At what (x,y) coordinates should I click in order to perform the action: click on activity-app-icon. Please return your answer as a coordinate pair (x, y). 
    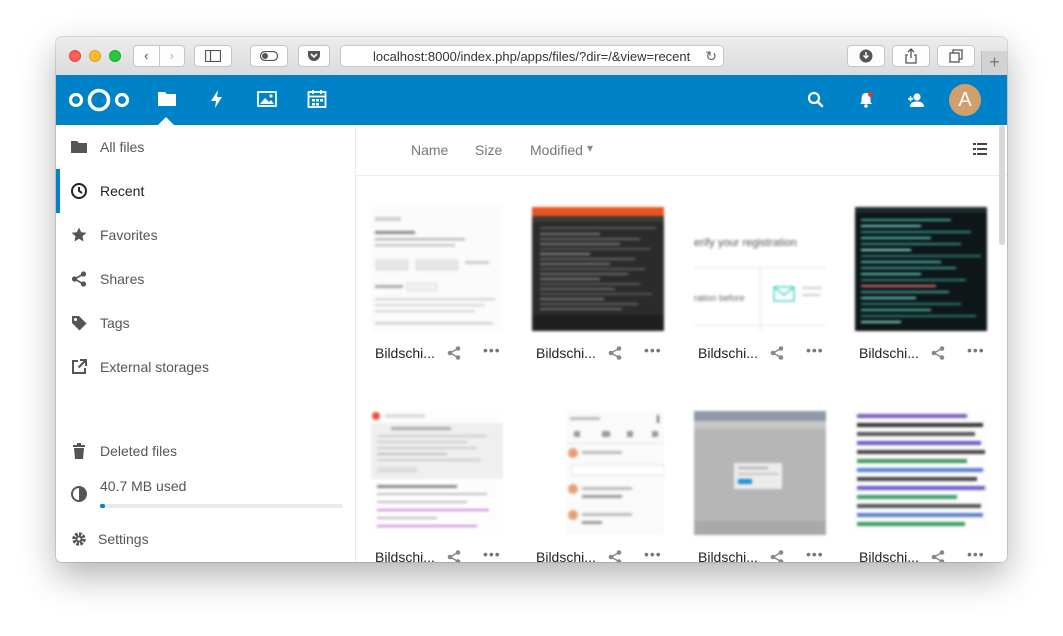
    Looking at the image, I should click on (217, 99).